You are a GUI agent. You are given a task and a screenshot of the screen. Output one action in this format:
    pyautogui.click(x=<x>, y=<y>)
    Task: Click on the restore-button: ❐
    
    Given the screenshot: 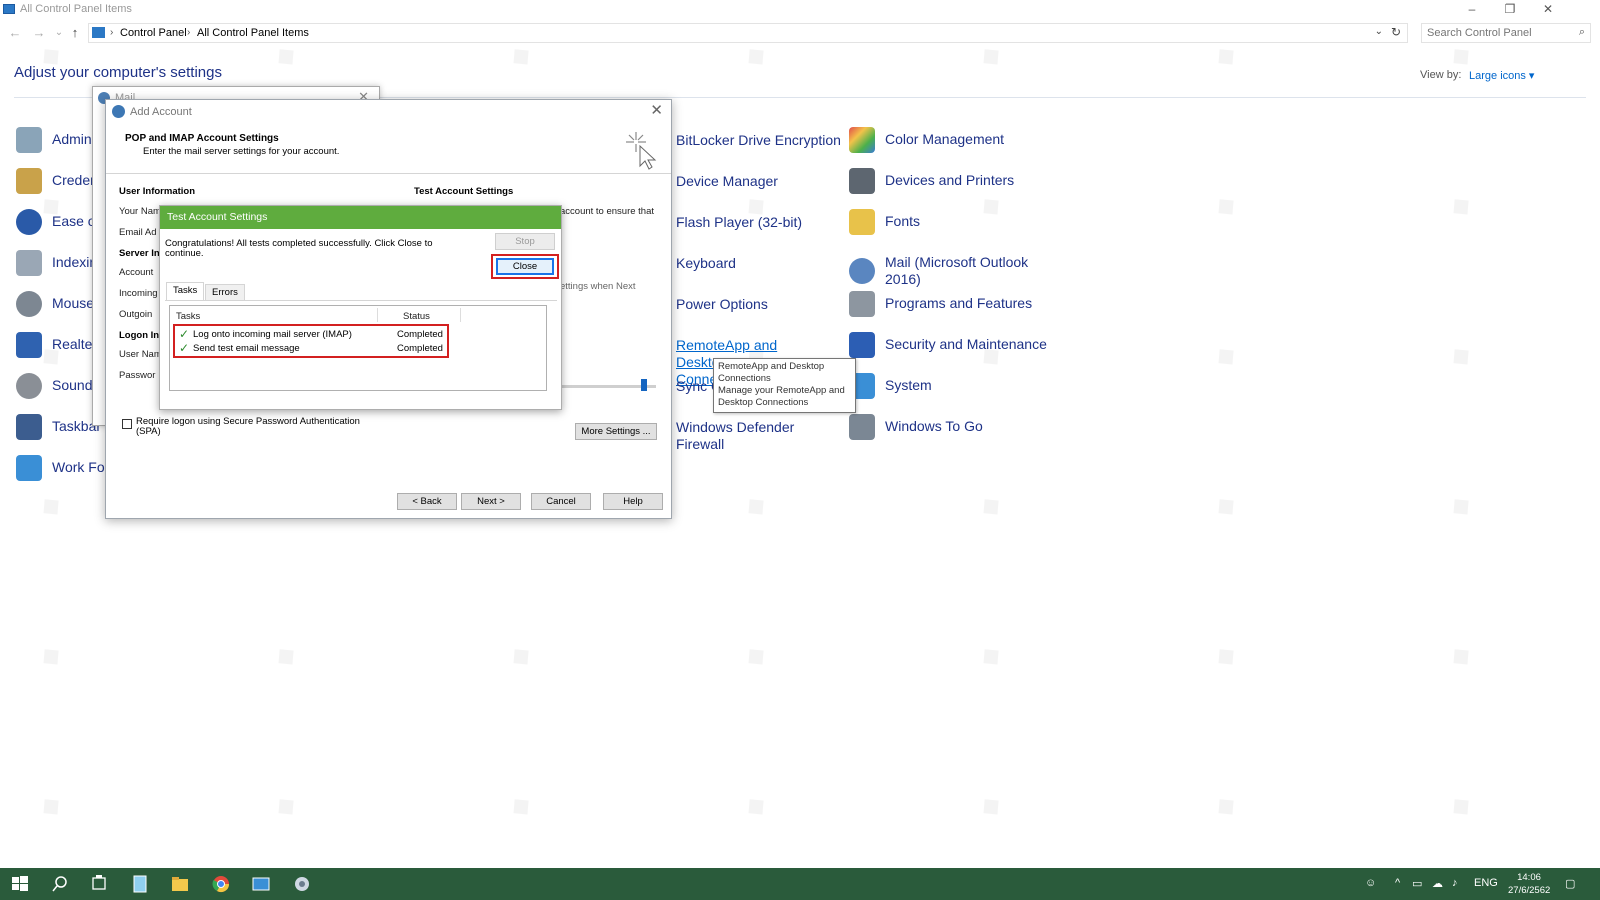 What is the action you would take?
    pyautogui.click(x=1510, y=10)
    